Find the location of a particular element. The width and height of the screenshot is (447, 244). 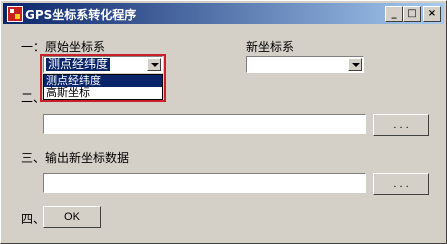

output-file-path-field is located at coordinates (204, 183).